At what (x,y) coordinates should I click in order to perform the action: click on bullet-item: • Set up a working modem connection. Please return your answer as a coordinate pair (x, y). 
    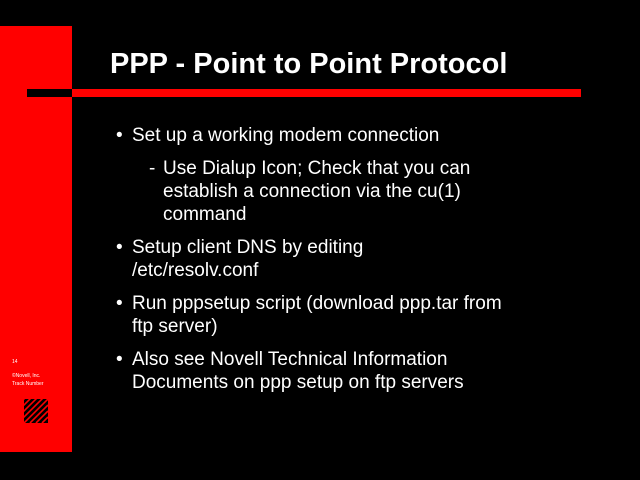
    Looking at the image, I should click on (366, 135).